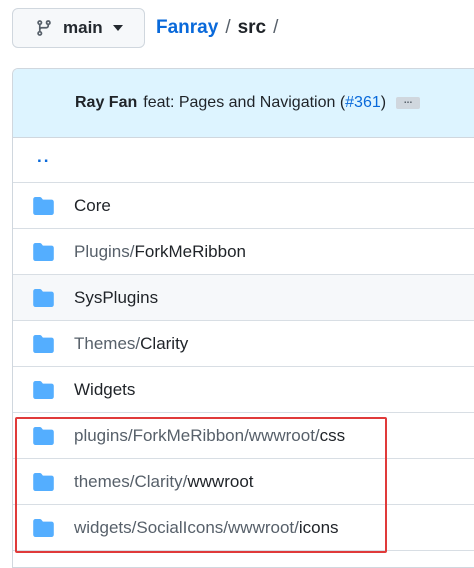 The width and height of the screenshot is (474, 568). What do you see at coordinates (106, 103) in the screenshot?
I see `commit-author: Ray Fan` at bounding box center [106, 103].